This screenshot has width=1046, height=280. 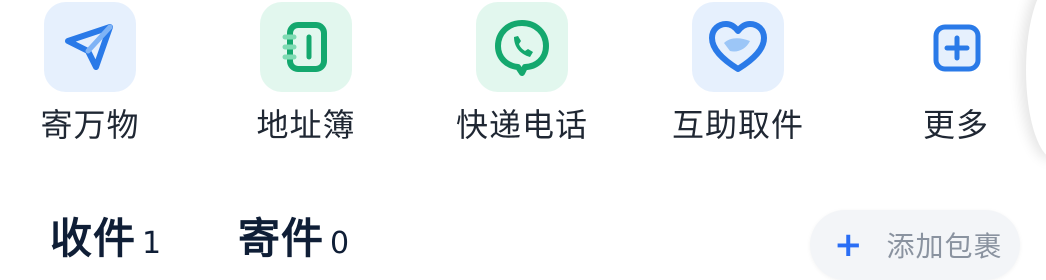 I want to click on tab-sent: 寄件 0, so click(x=293, y=235).